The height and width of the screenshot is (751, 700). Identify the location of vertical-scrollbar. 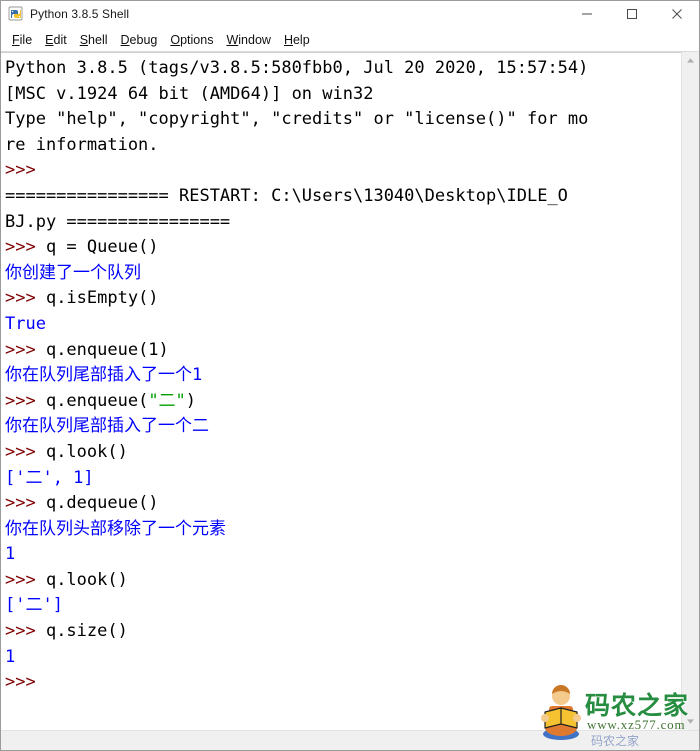
(690, 391).